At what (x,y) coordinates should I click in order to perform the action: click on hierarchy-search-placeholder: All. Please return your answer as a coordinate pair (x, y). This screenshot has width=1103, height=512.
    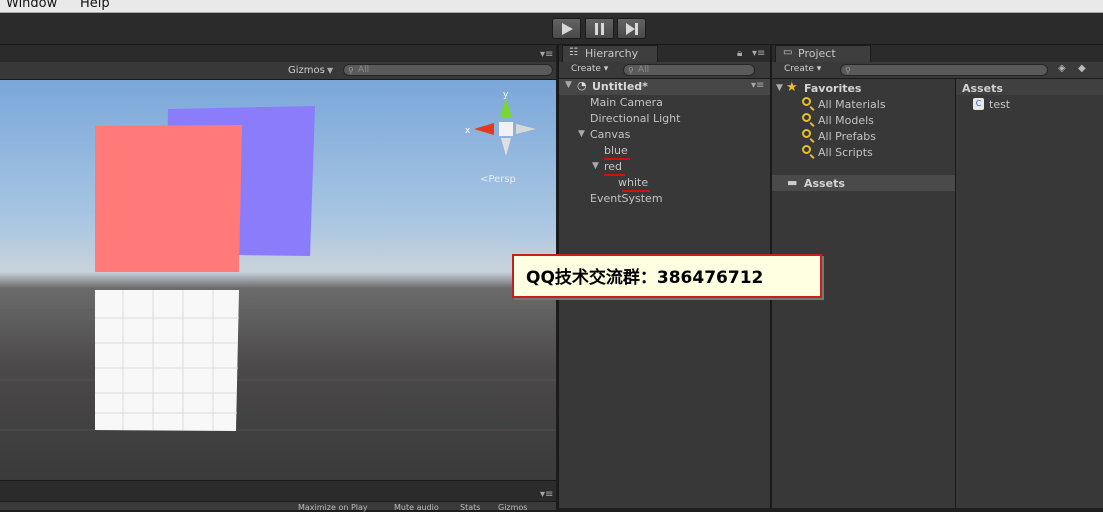
    Looking at the image, I should click on (644, 70).